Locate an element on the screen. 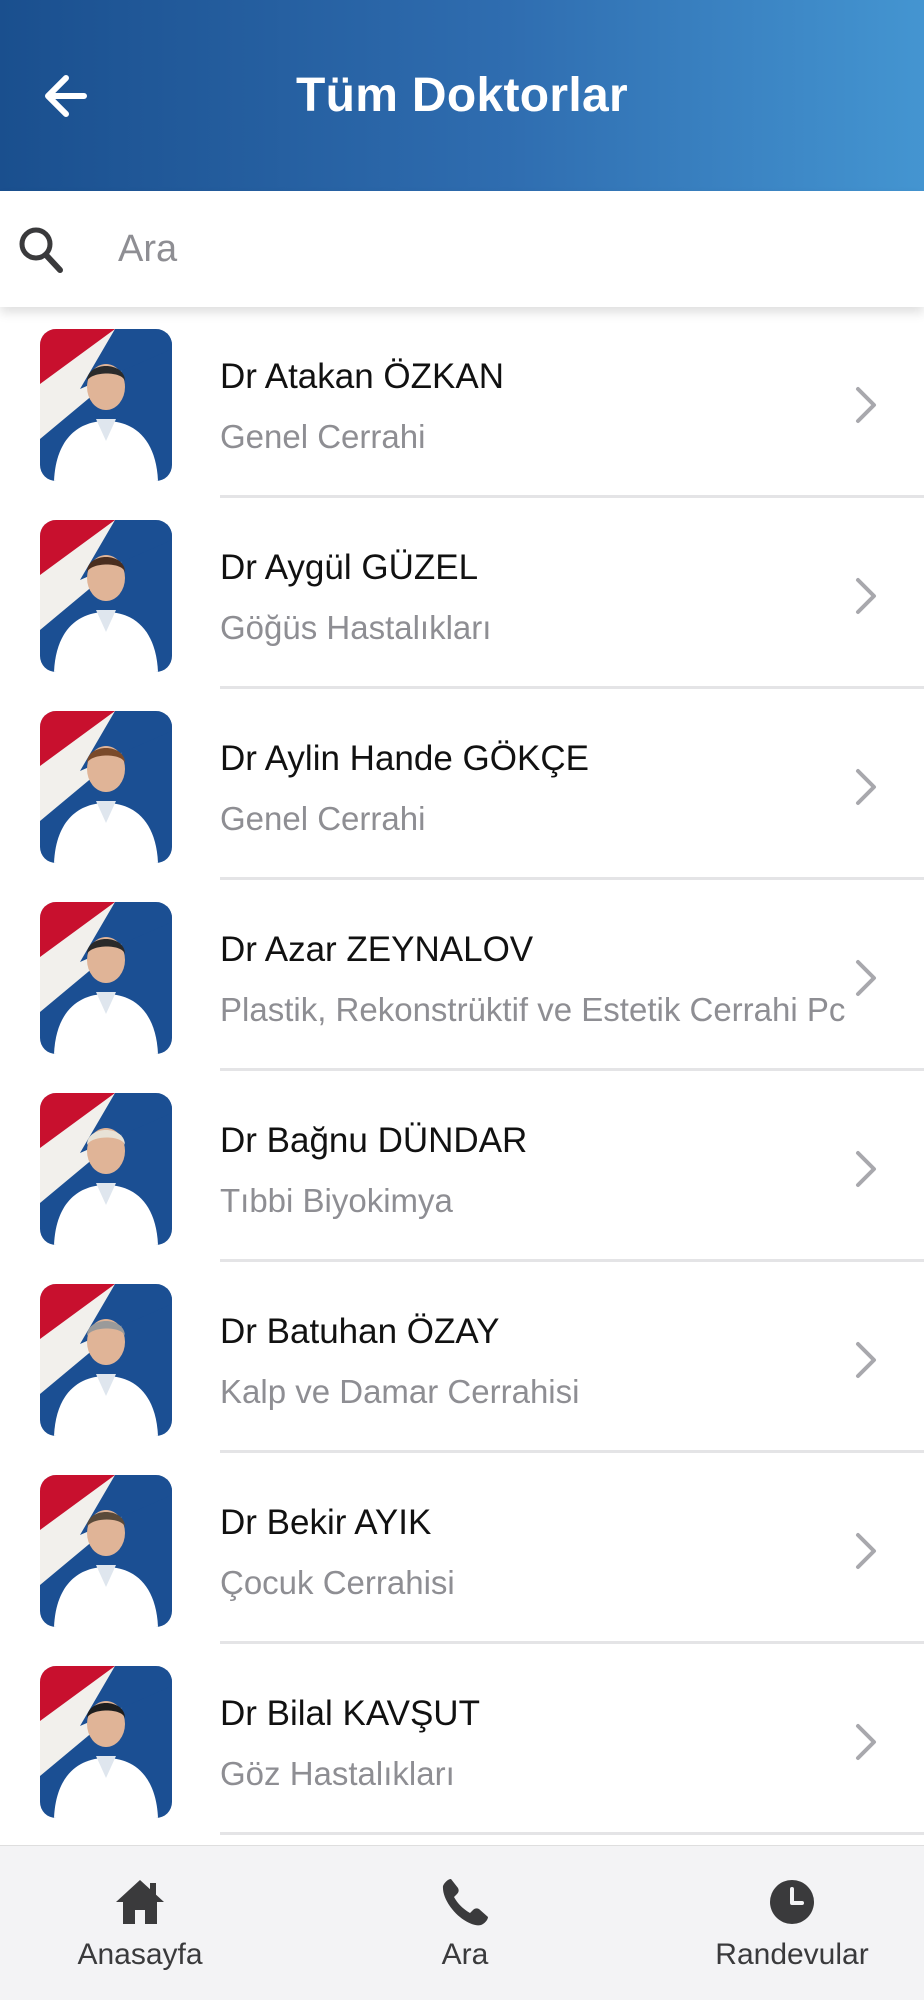 The image size is (924, 2000). doctor-list-item: Dr Atakan ÖZKAN Genel Cerrahi is located at coordinates (462, 402).